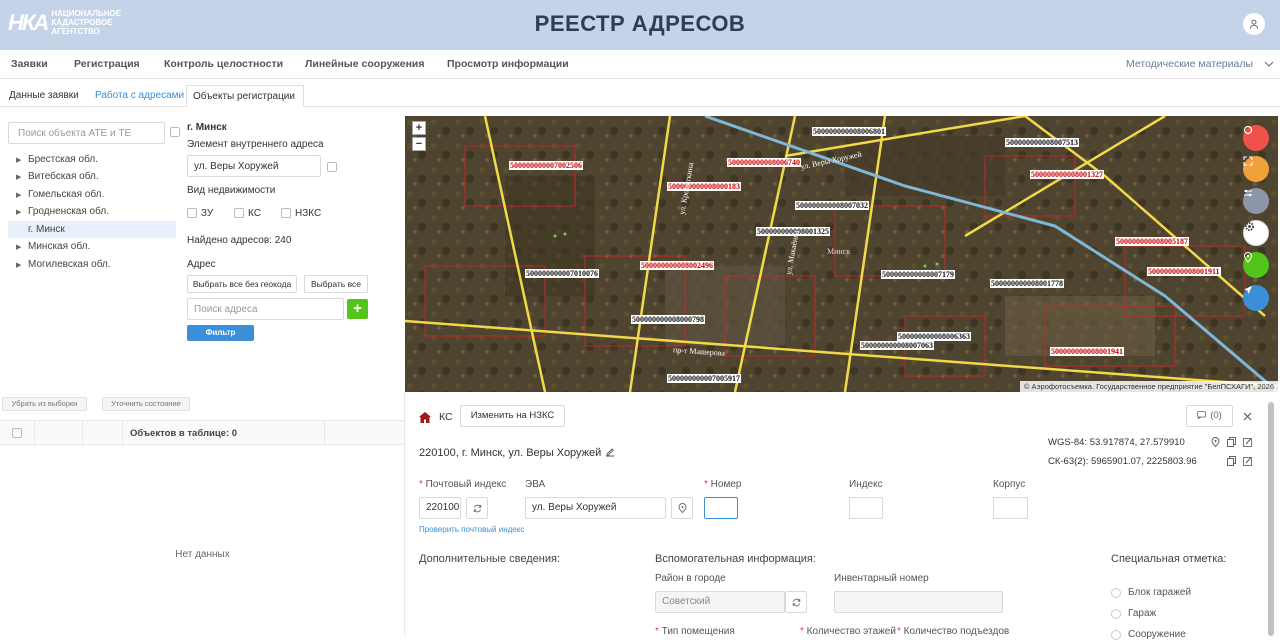 This screenshot has width=1280, height=640. I want to click on history-button: (0), so click(1209, 416).